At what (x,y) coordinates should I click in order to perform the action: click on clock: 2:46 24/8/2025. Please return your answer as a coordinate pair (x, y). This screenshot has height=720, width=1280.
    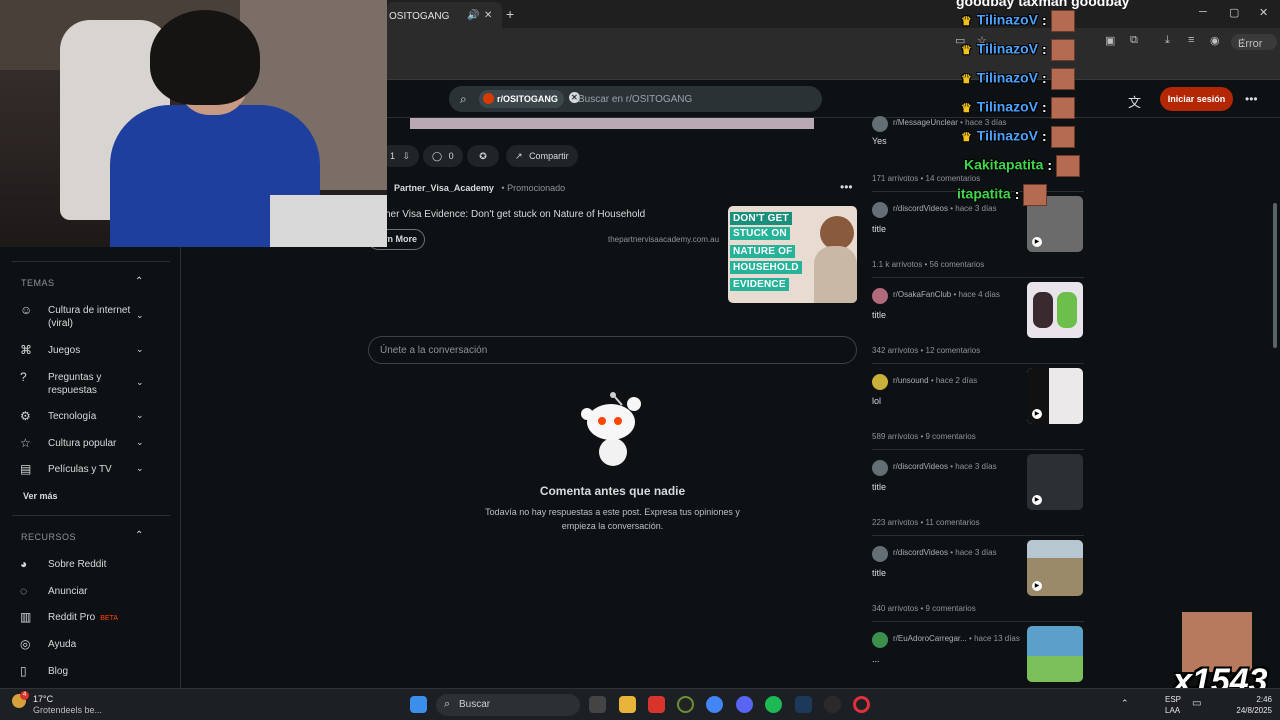
    Looking at the image, I should click on (1250, 705).